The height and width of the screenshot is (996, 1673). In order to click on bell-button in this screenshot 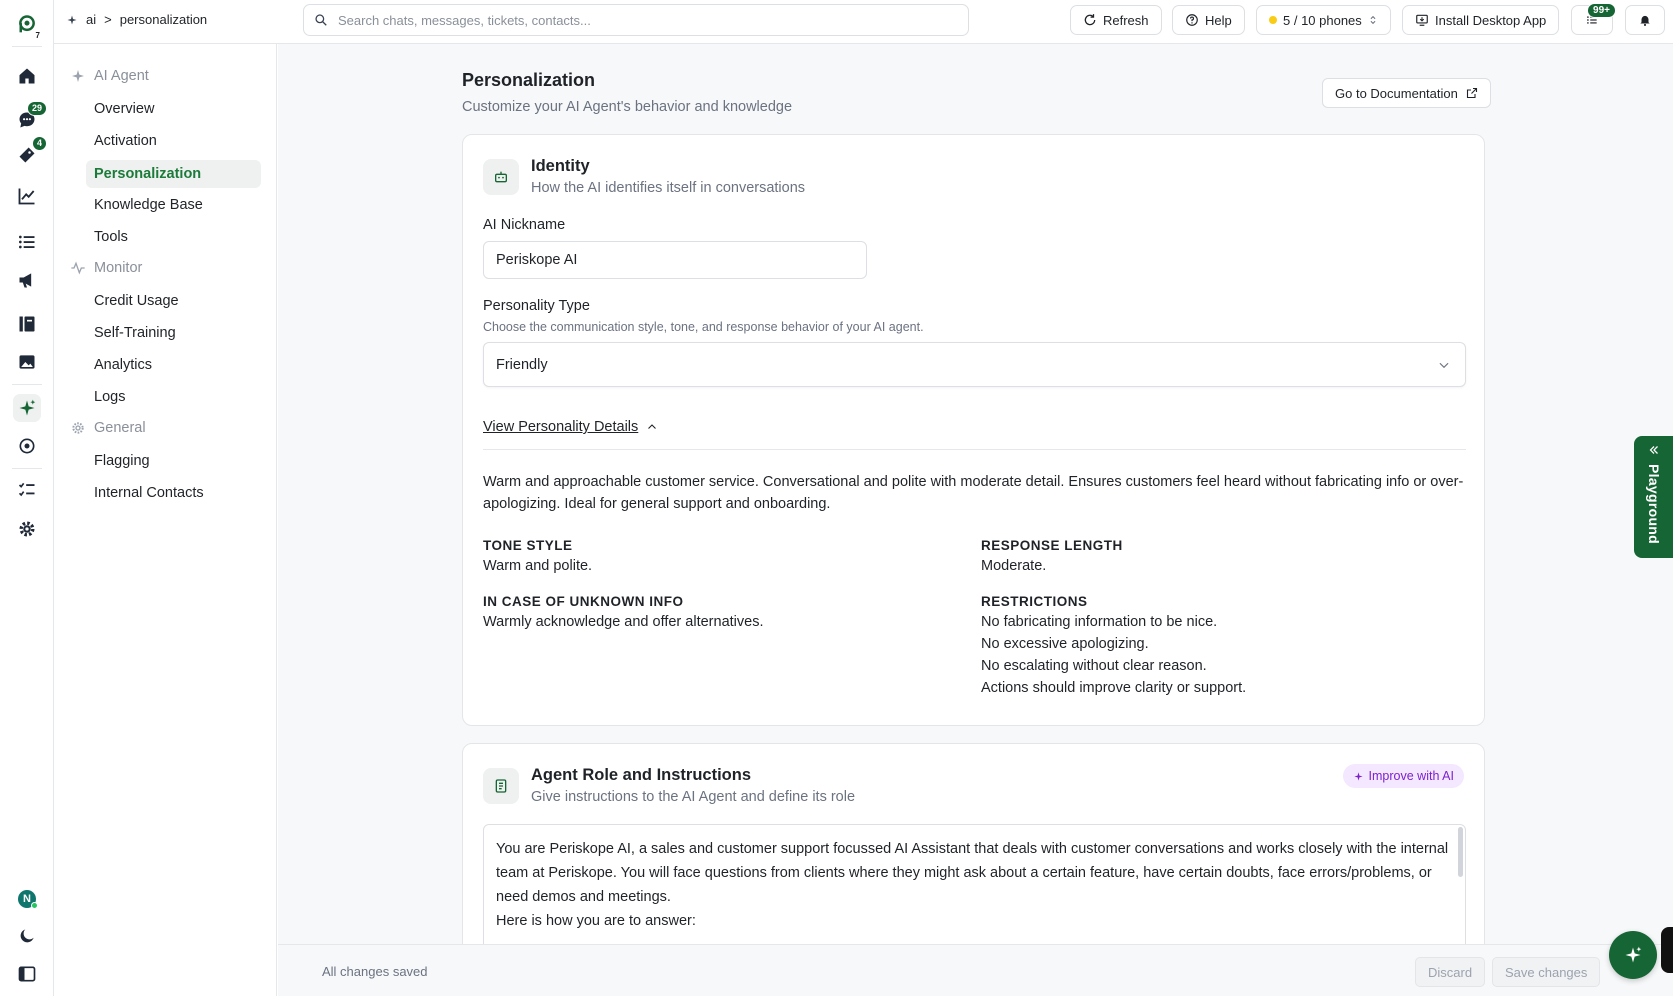, I will do `click(1645, 20)`.